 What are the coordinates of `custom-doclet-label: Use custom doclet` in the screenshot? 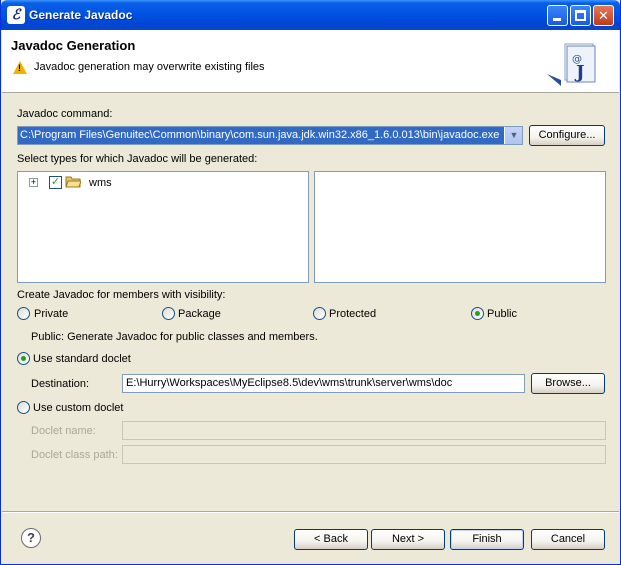 It's located at (78, 408).